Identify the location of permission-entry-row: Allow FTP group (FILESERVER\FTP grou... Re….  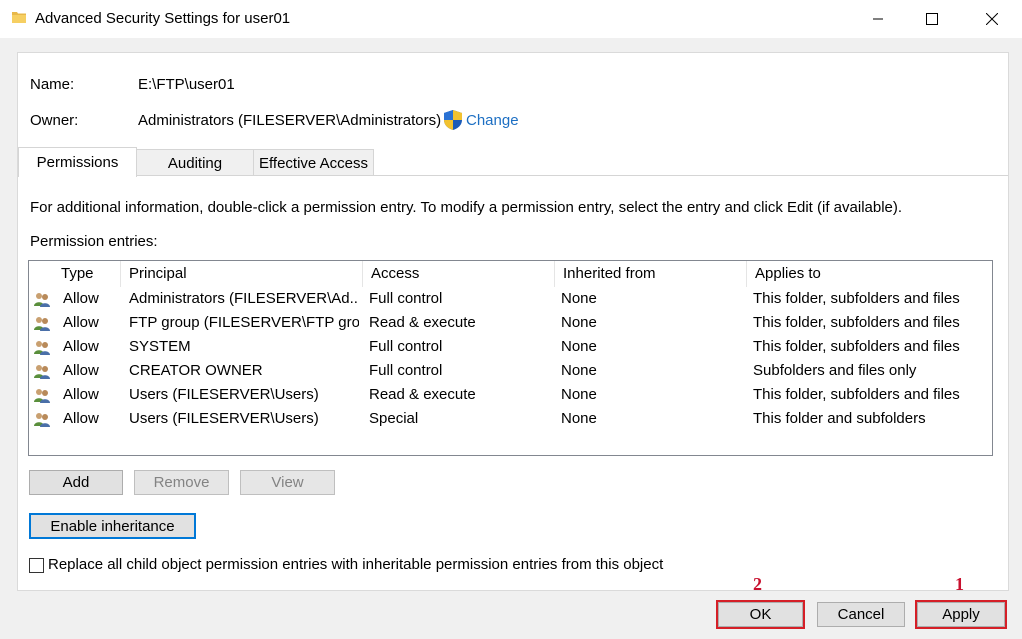
(509, 323).